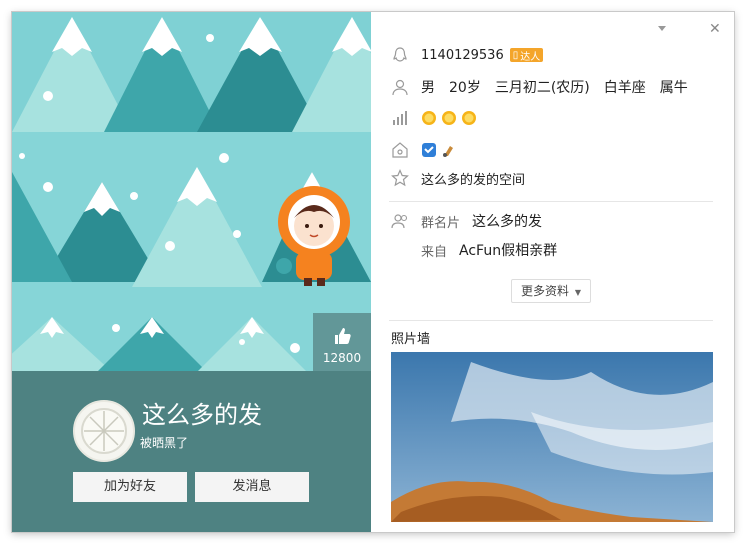 The image size is (754, 554). I want to click on services-row, so click(426, 150).